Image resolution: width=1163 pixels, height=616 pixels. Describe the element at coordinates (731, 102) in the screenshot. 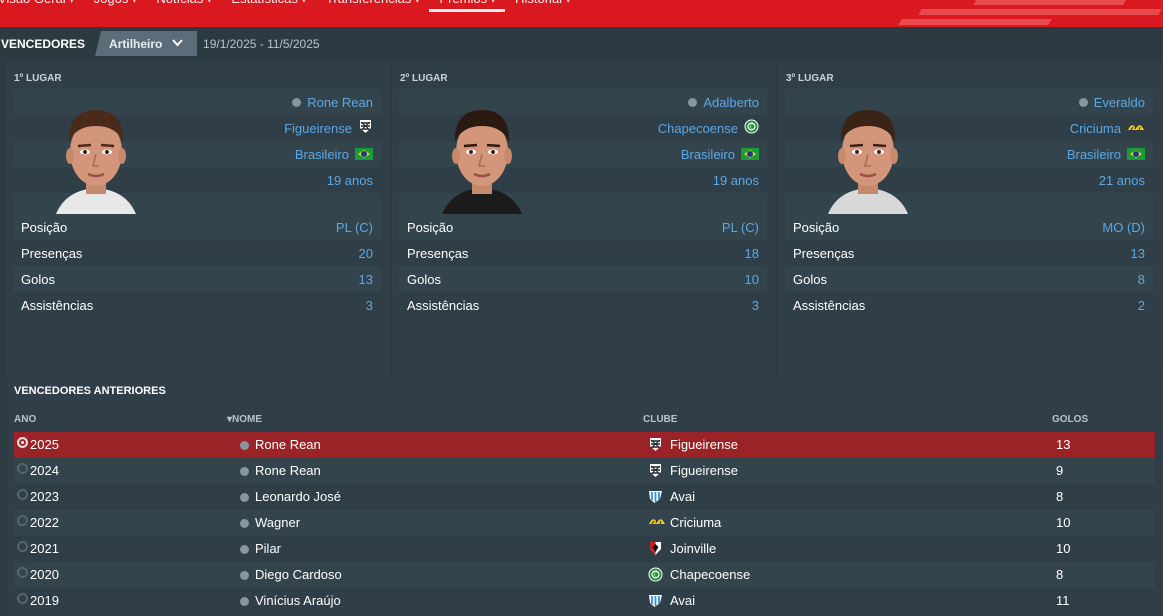

I see `player-name-link: Adalberto` at that location.